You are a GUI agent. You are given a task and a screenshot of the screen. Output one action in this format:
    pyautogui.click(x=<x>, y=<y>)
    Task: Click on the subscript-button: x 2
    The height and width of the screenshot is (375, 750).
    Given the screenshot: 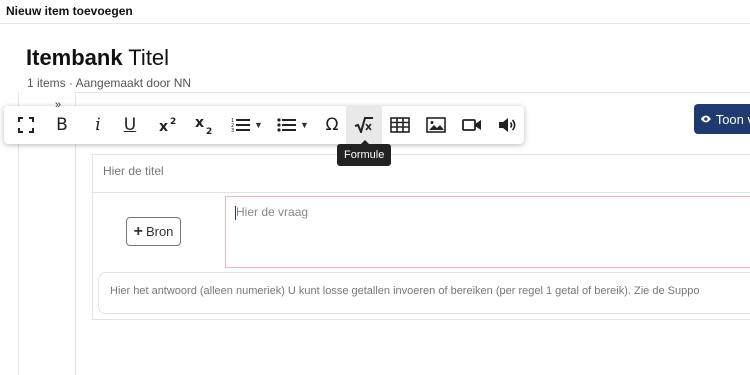 What is the action you would take?
    pyautogui.click(x=204, y=125)
    